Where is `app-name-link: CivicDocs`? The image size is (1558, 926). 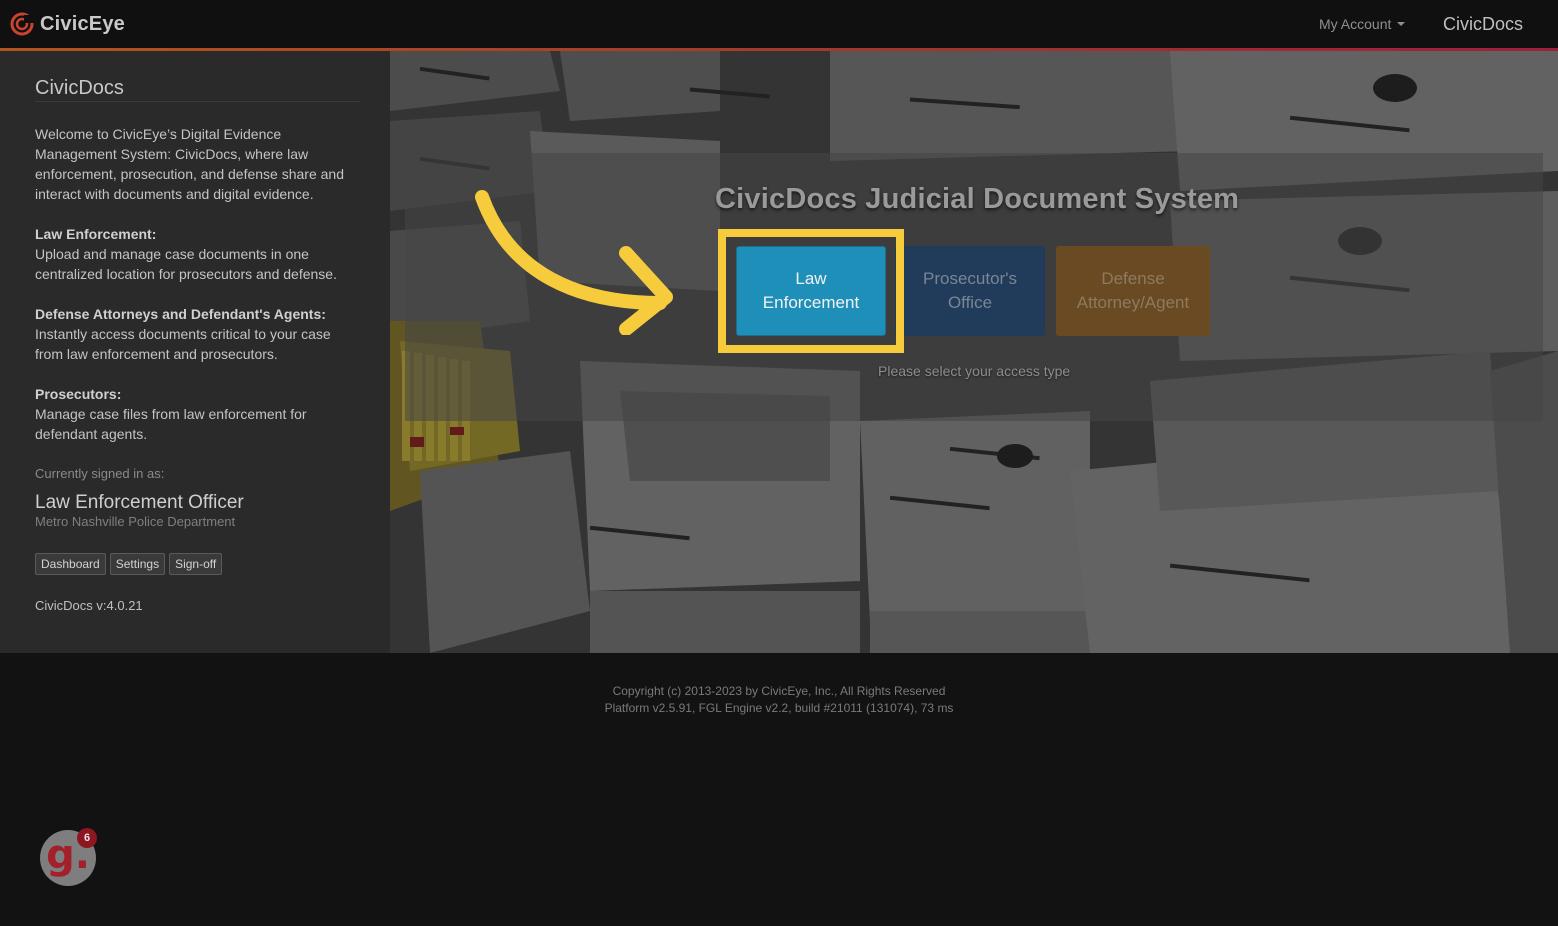 app-name-link: CivicDocs is located at coordinates (1483, 24).